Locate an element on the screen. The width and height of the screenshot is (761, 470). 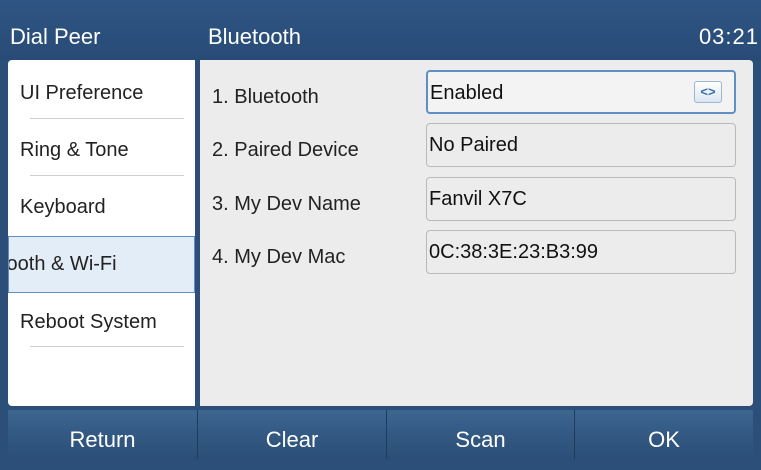
left-right-arrows-icon: <> is located at coordinates (708, 92).